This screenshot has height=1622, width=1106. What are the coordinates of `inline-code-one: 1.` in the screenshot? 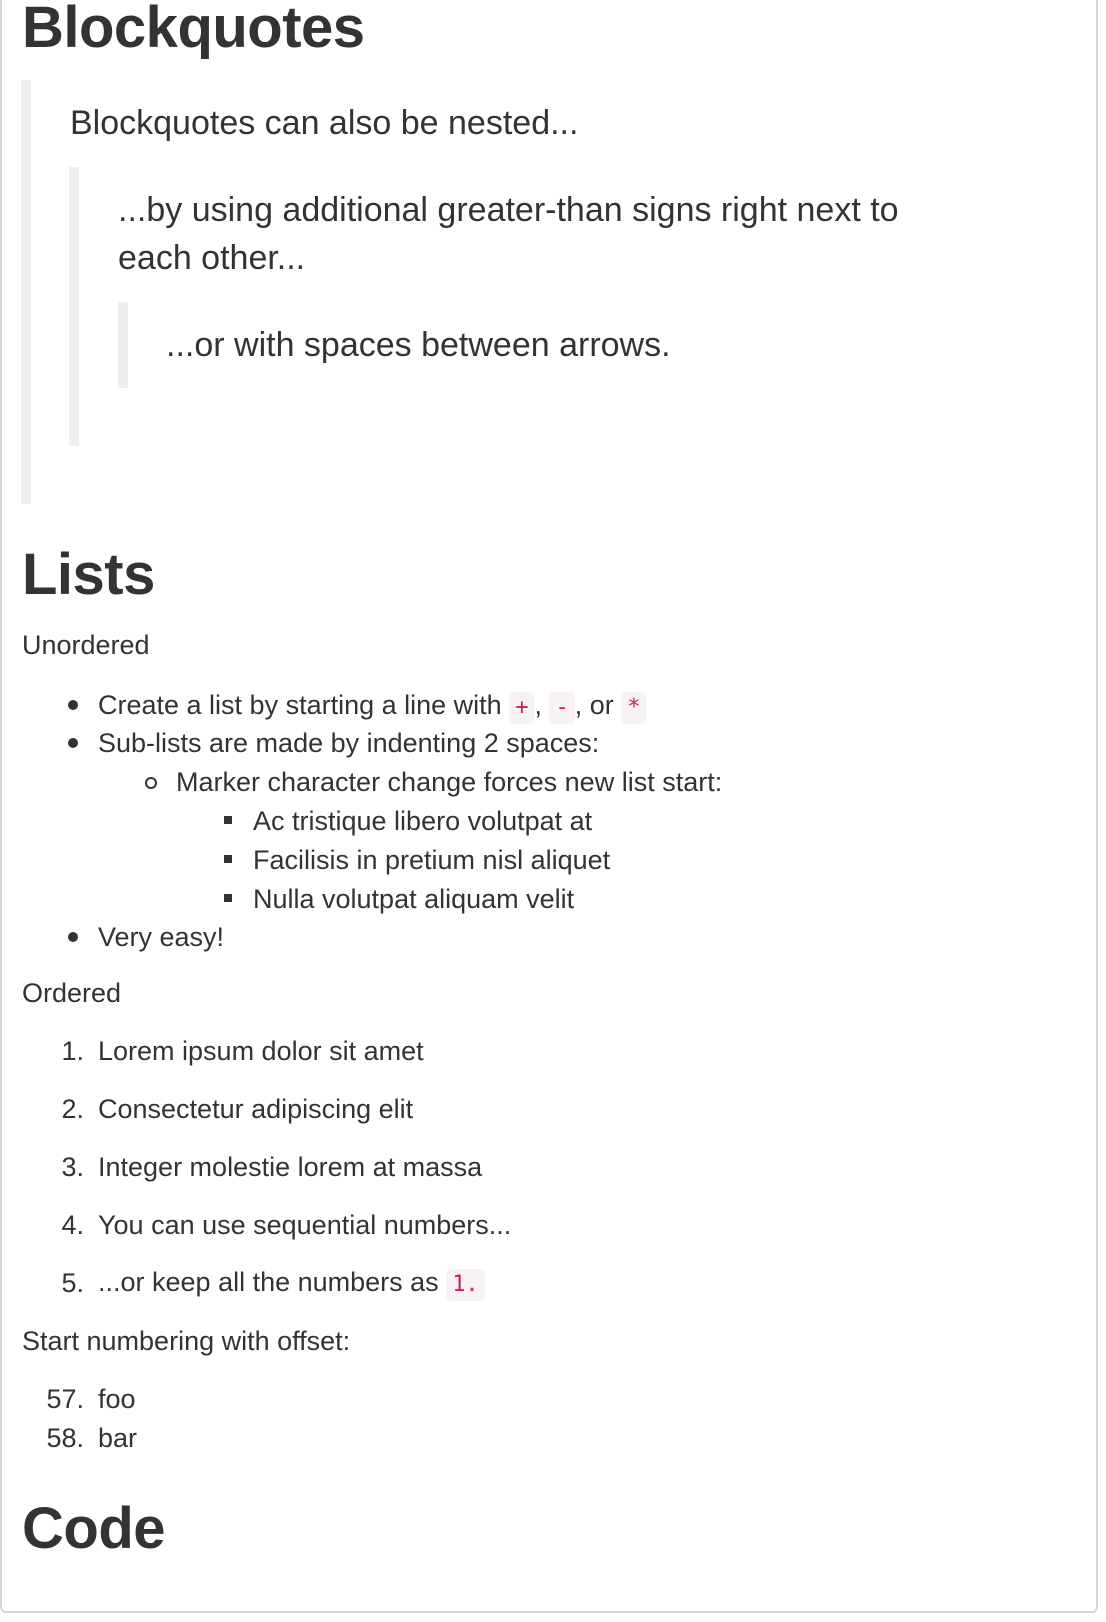 It's located at (465, 1285).